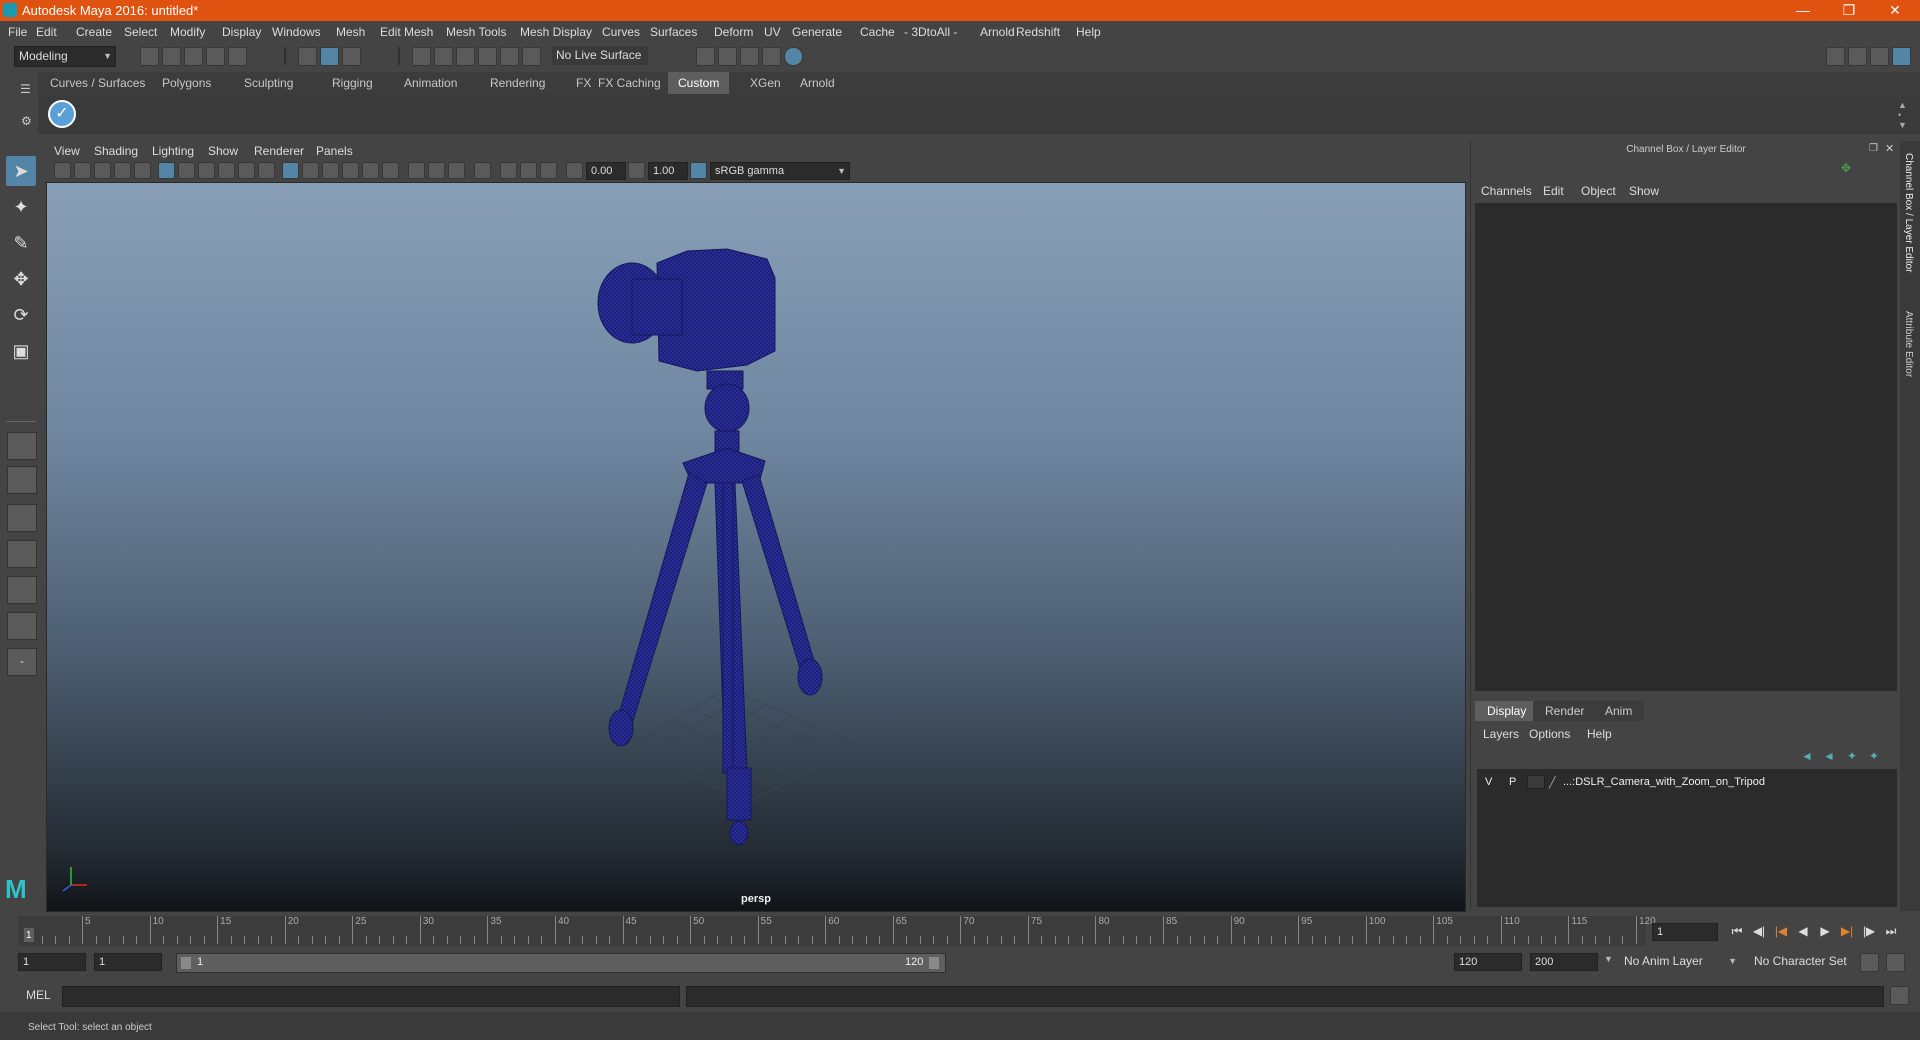 This screenshot has height=1040, width=1920. What do you see at coordinates (223, 151) in the screenshot?
I see `viewport-menu-show: Show` at bounding box center [223, 151].